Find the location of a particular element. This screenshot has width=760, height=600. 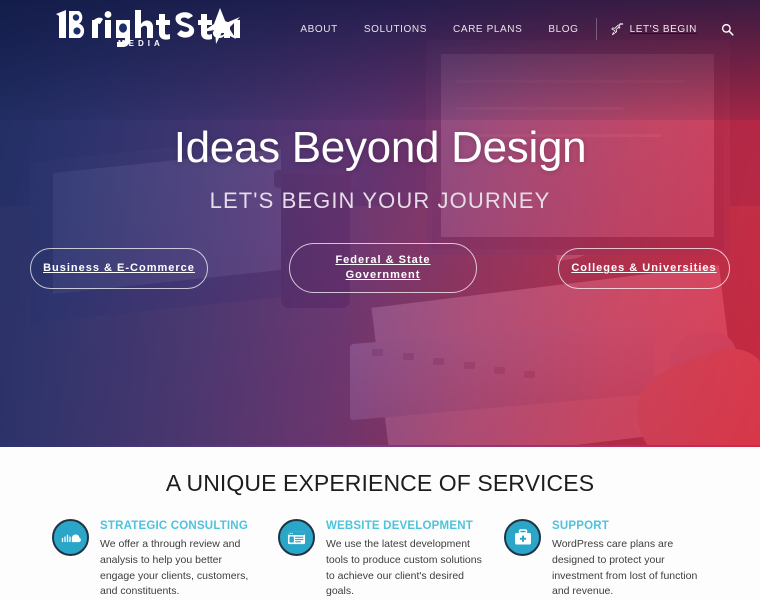

service-card-title: SUPPORT is located at coordinates (580, 526).